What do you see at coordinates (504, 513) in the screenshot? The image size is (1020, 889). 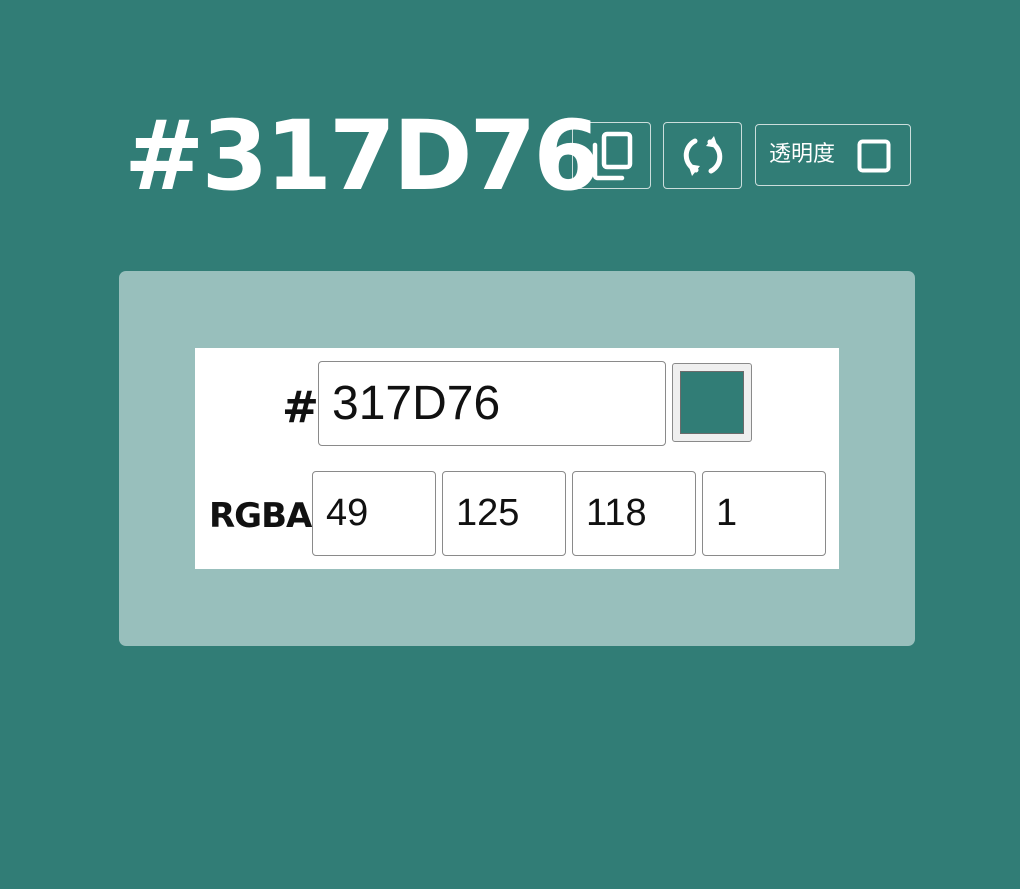 I see `green-input` at bounding box center [504, 513].